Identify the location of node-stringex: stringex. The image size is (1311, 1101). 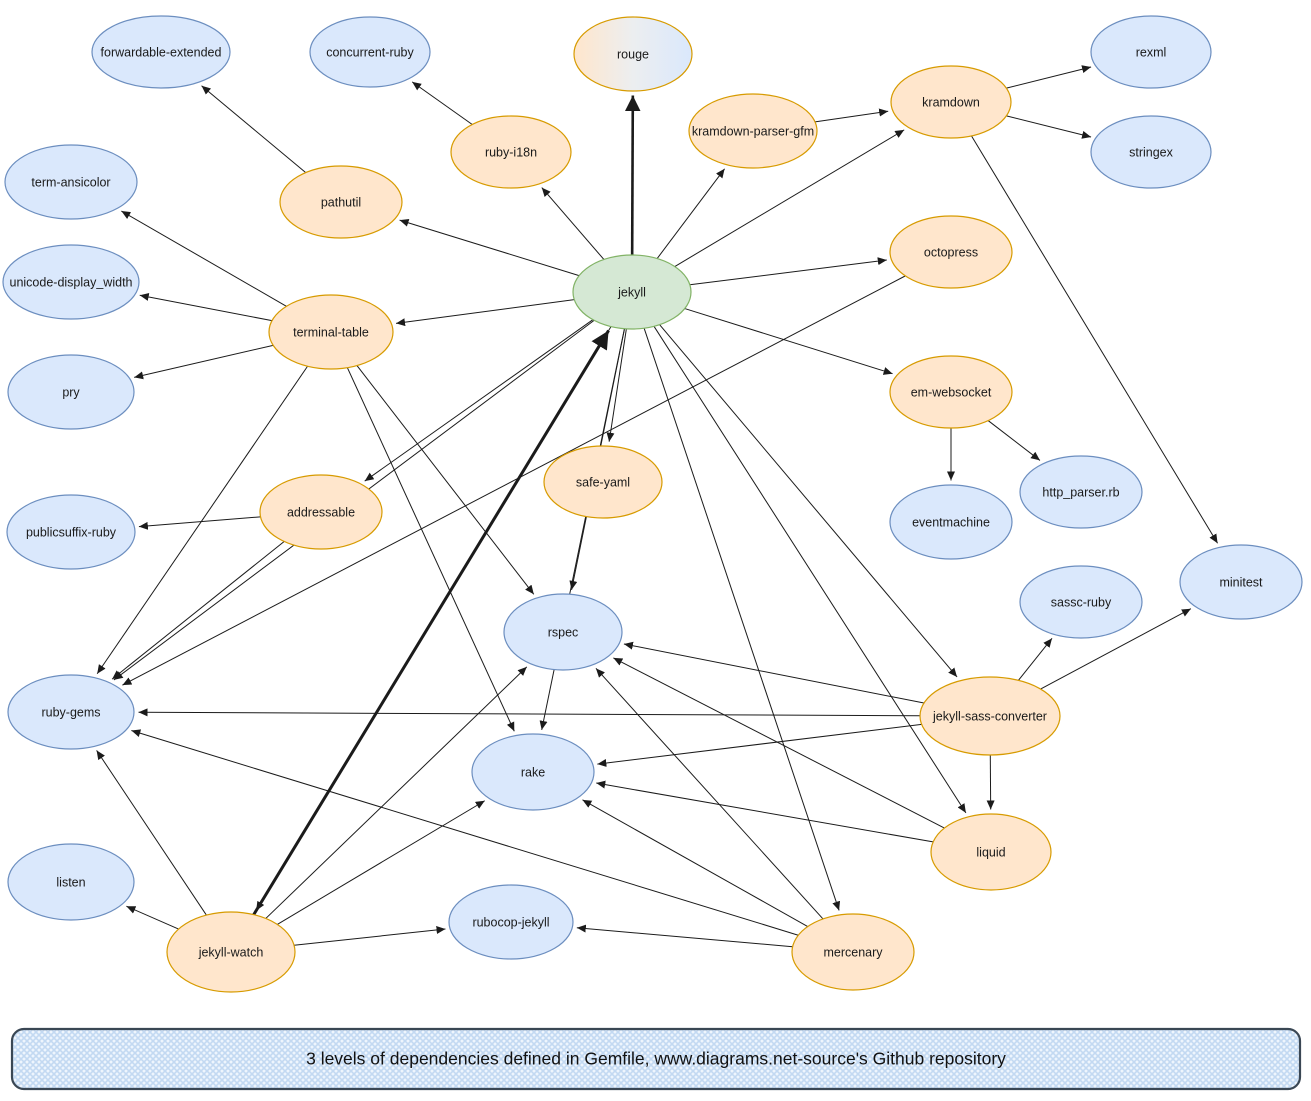
(1151, 152).